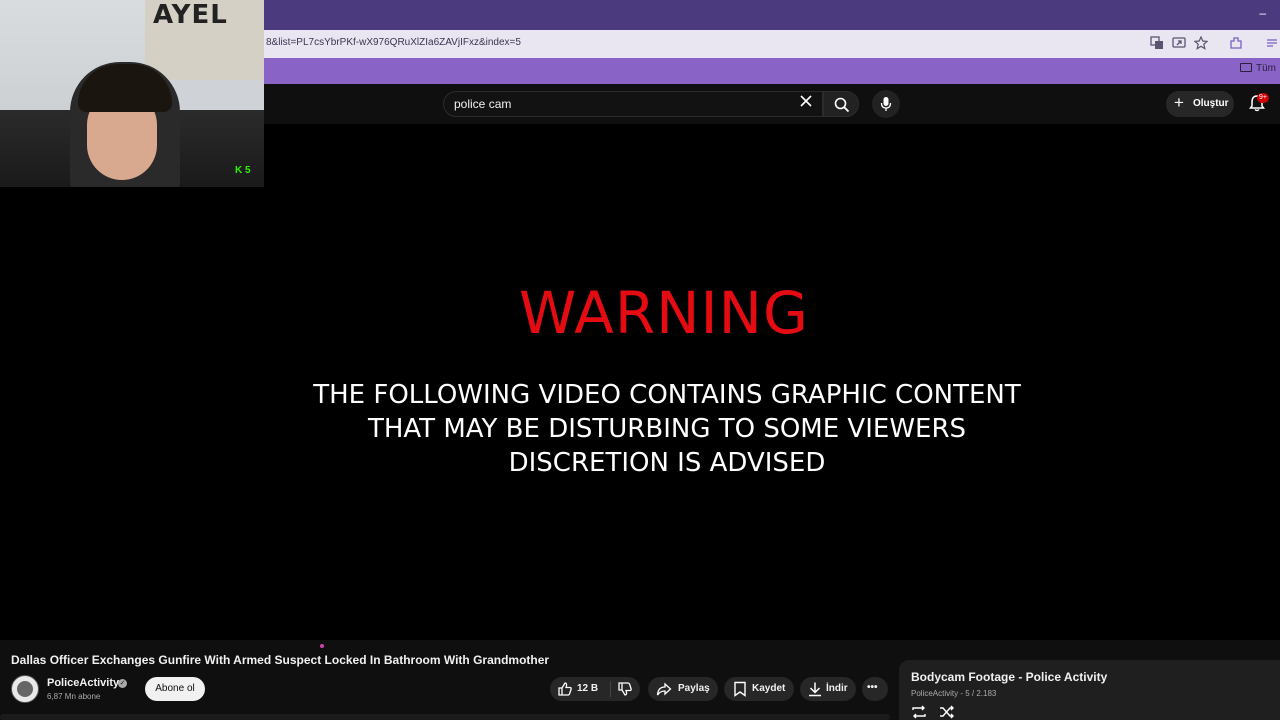  Describe the element at coordinates (1262, 13) in the screenshot. I see `window-minimize-button: –` at that location.